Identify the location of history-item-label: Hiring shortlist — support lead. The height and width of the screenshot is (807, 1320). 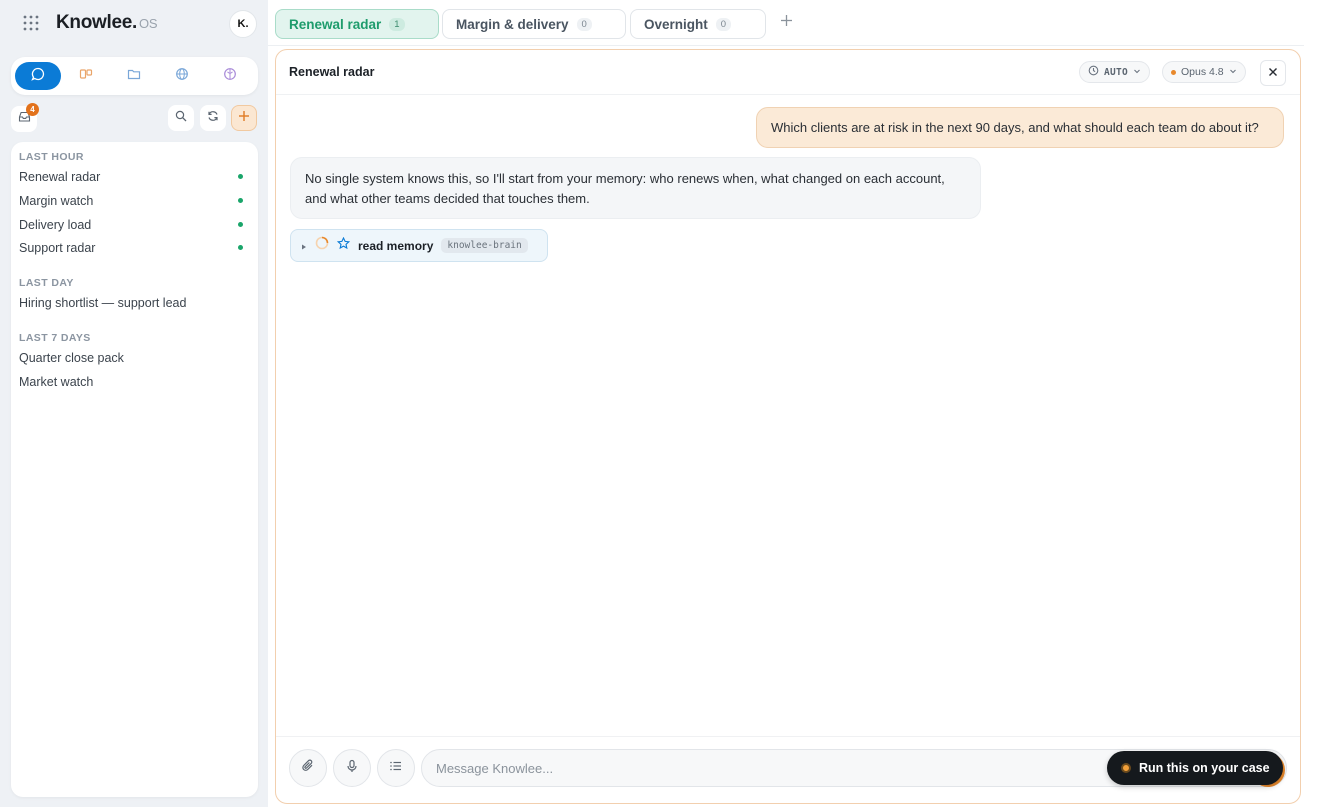
(103, 303).